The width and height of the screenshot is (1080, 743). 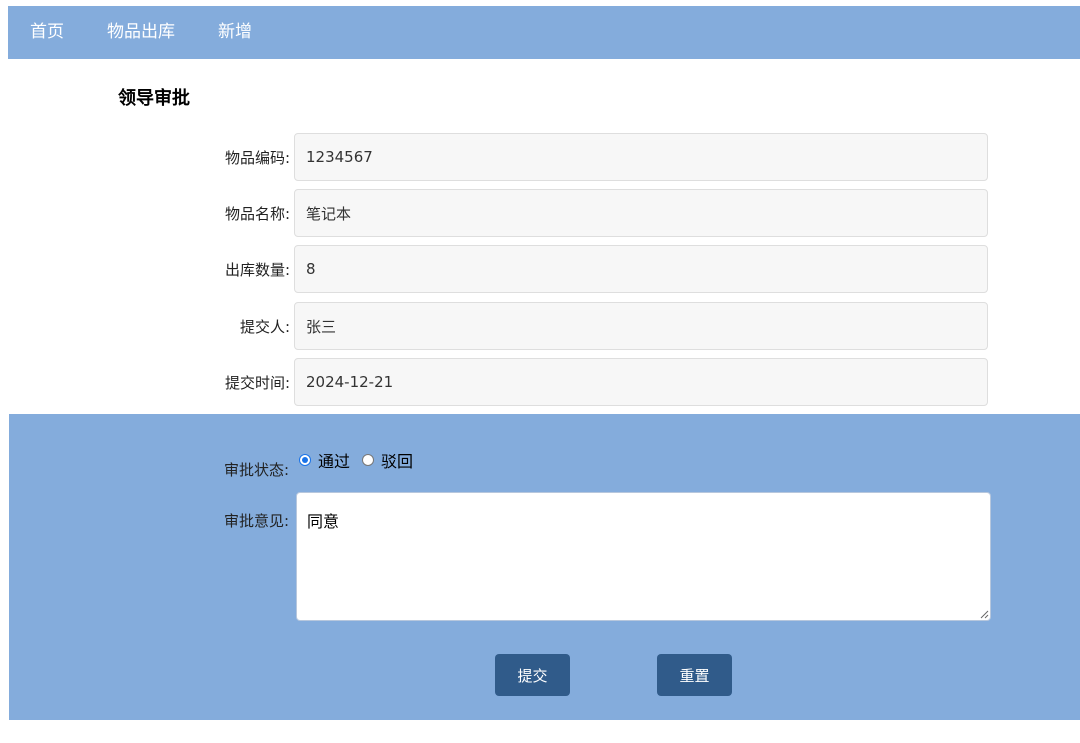 What do you see at coordinates (235, 32) in the screenshot?
I see `nav-add-link: 新增` at bounding box center [235, 32].